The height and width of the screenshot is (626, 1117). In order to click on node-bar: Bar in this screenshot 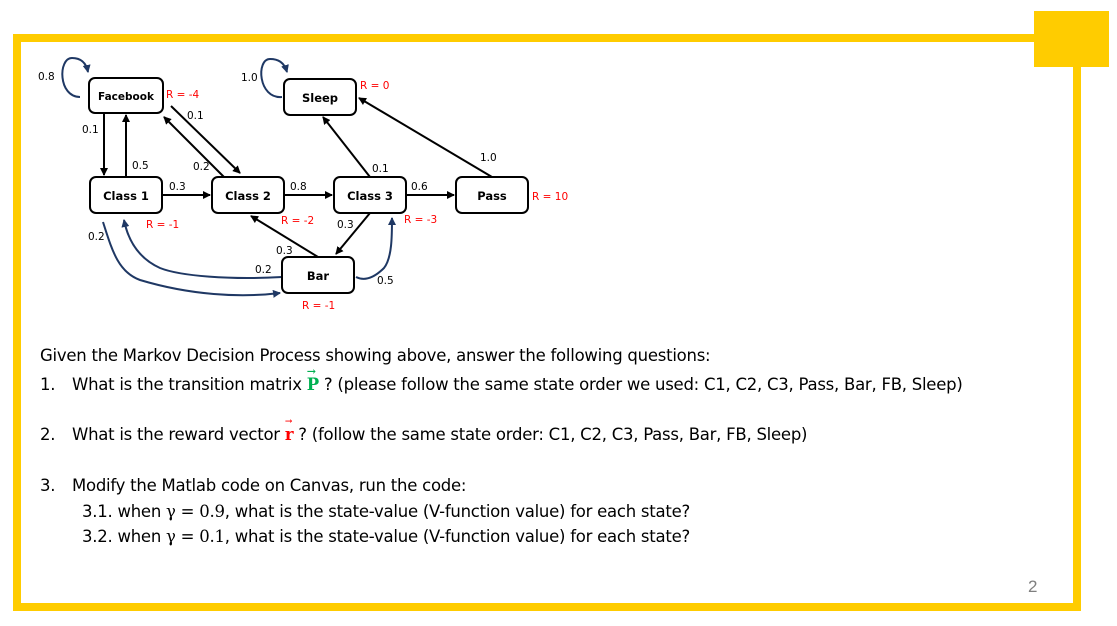, I will do `click(318, 275)`.